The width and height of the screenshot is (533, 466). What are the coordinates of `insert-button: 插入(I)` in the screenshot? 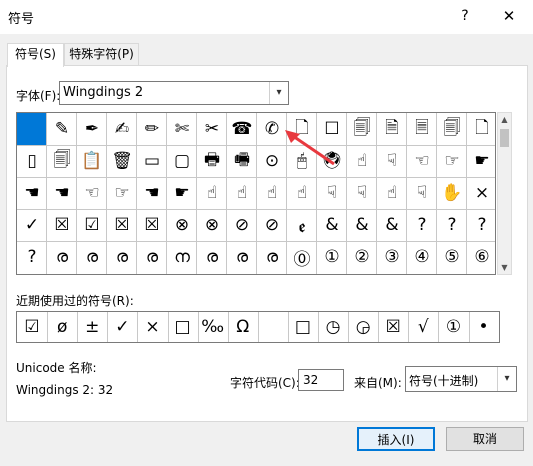 It's located at (396, 439).